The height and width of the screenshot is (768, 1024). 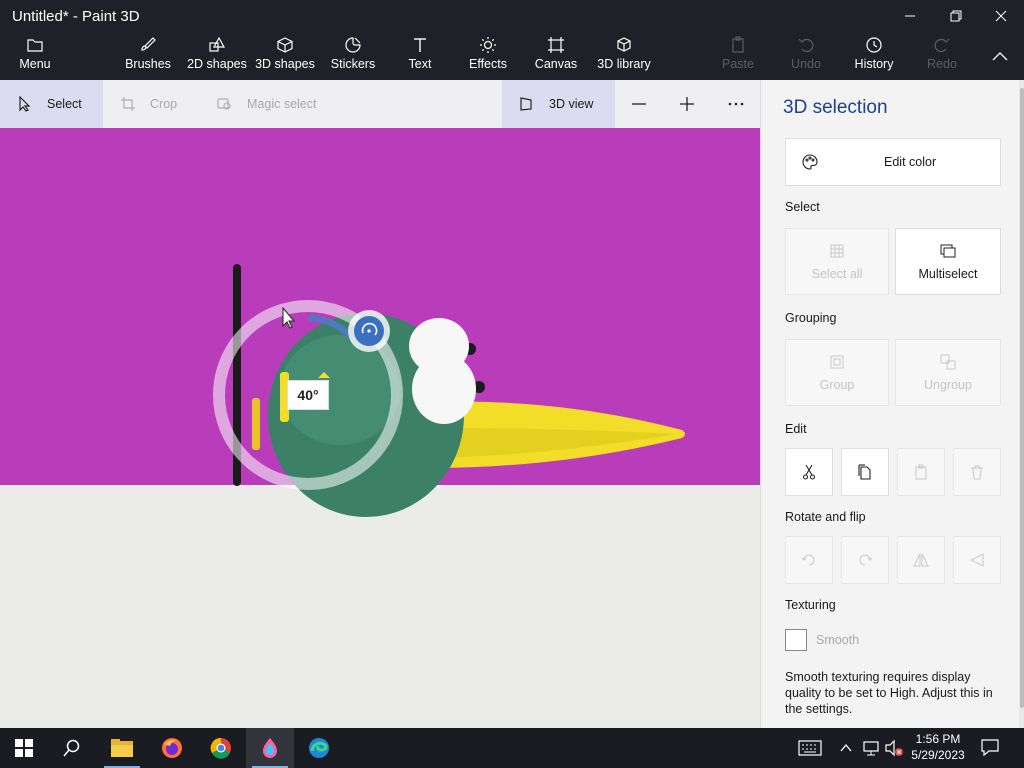 I want to click on rotate-left-icon, so click(x=808, y=560).